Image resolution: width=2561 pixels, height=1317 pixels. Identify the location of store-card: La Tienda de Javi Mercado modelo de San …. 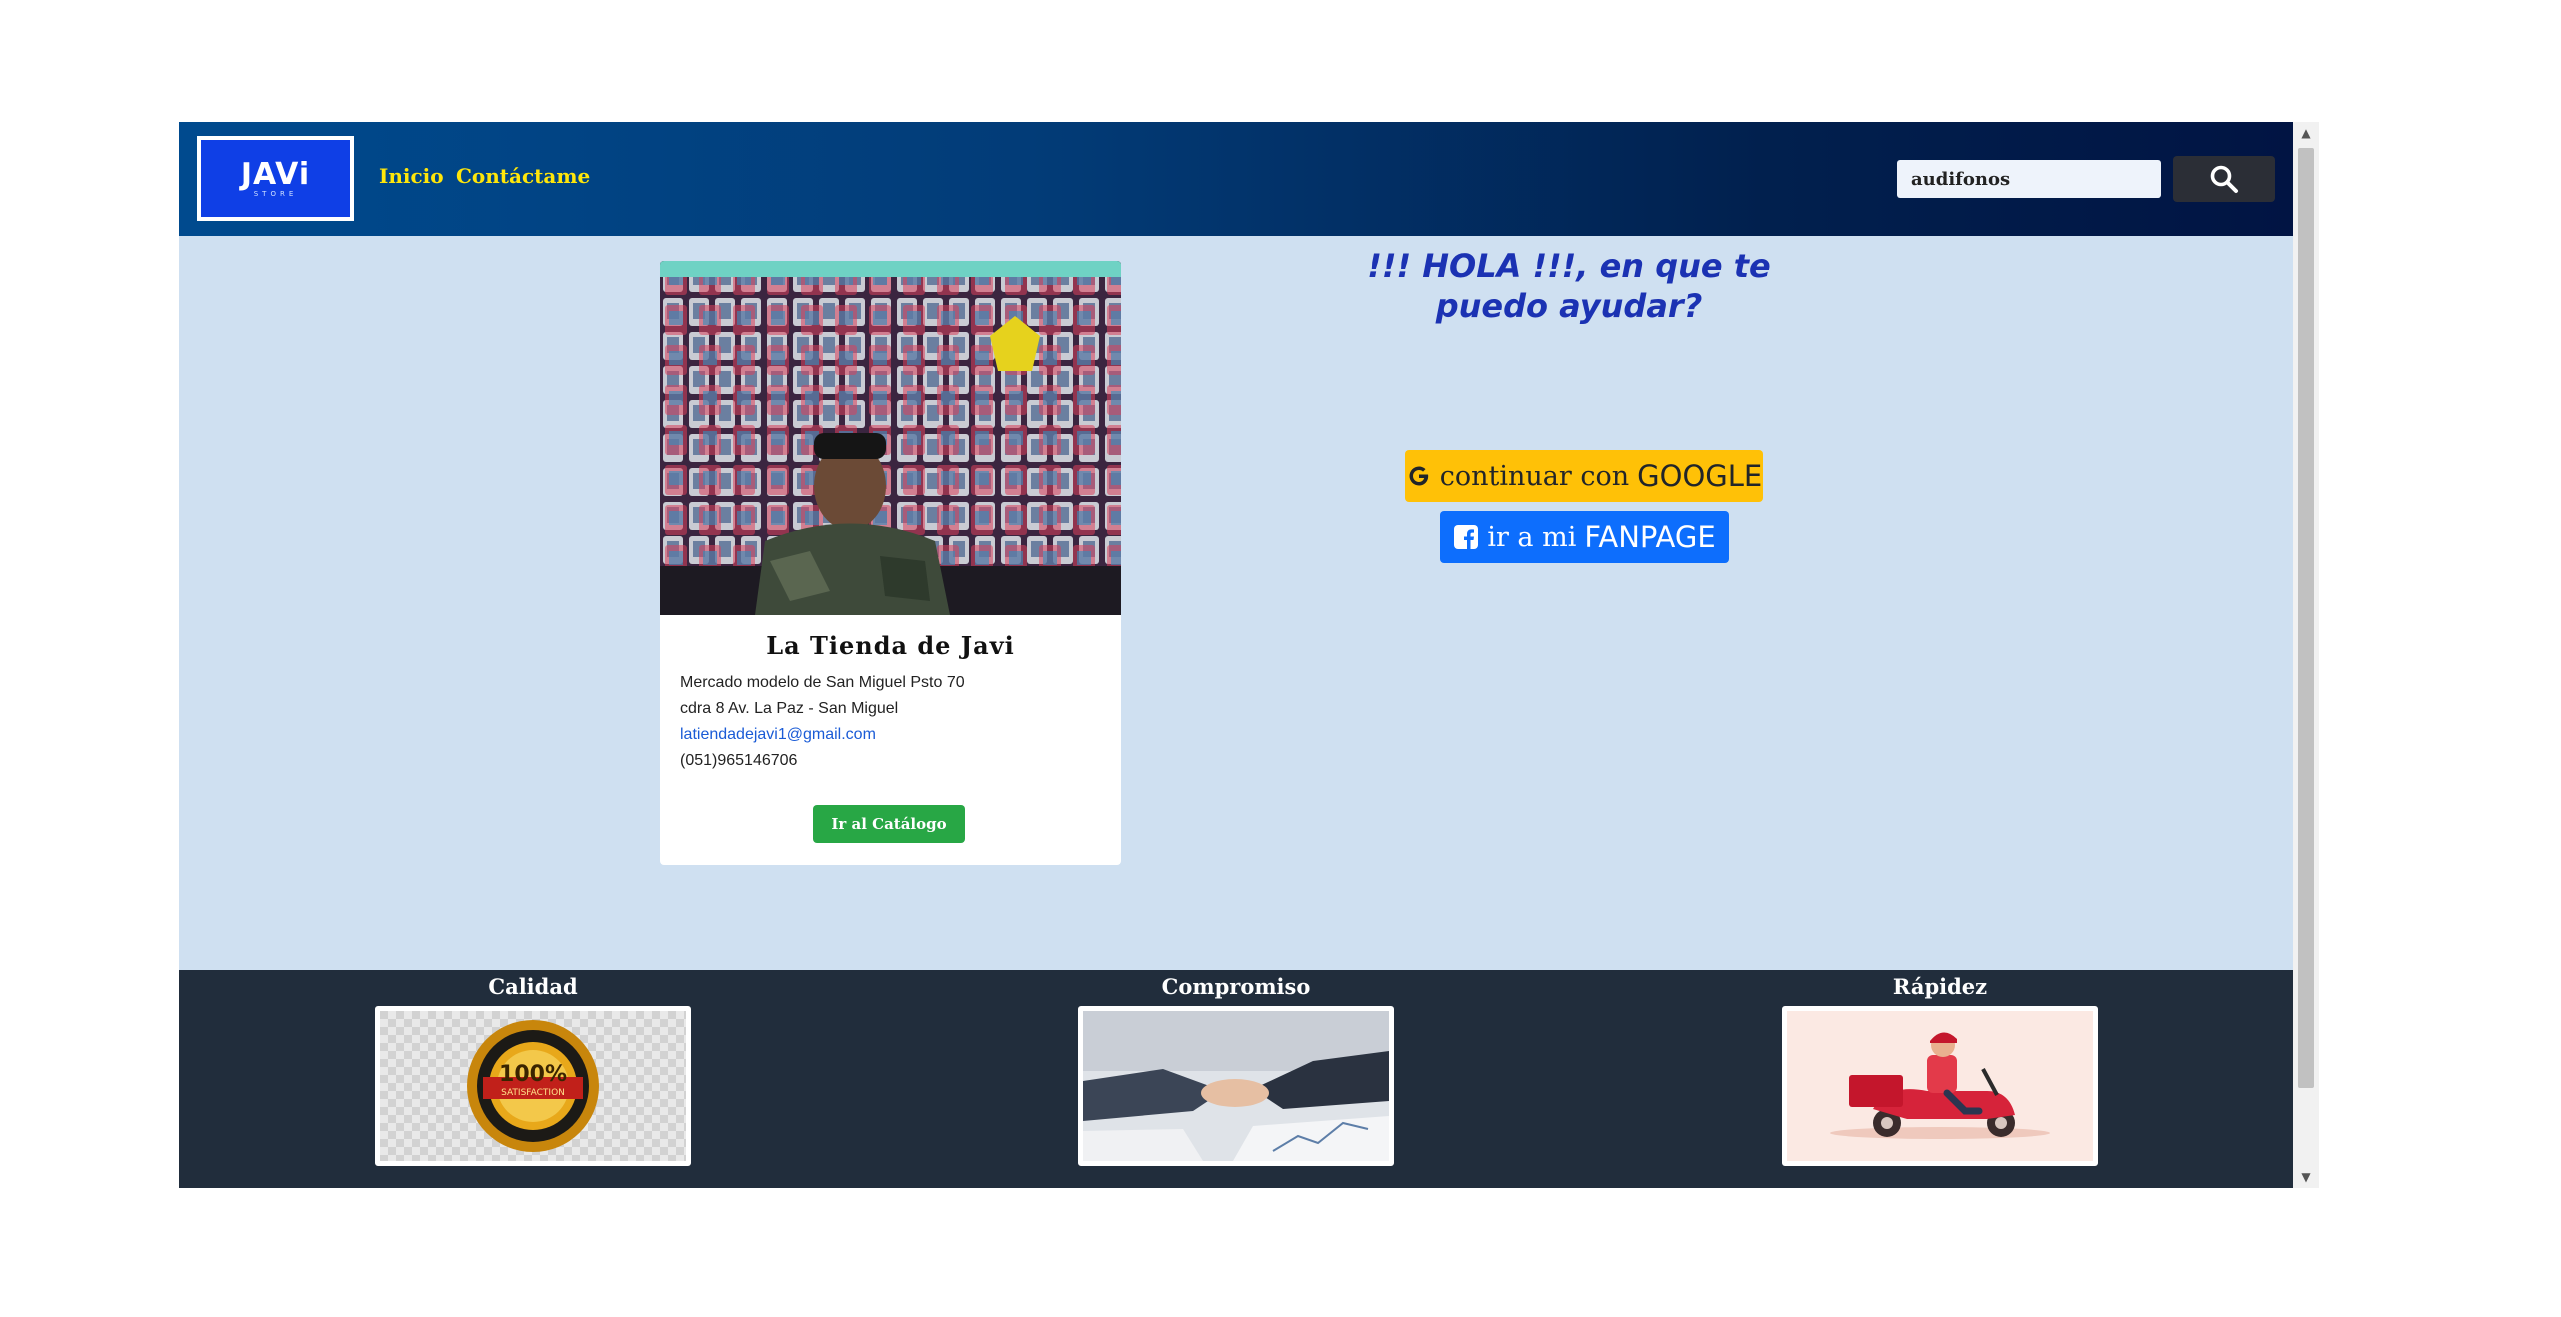
(890, 563).